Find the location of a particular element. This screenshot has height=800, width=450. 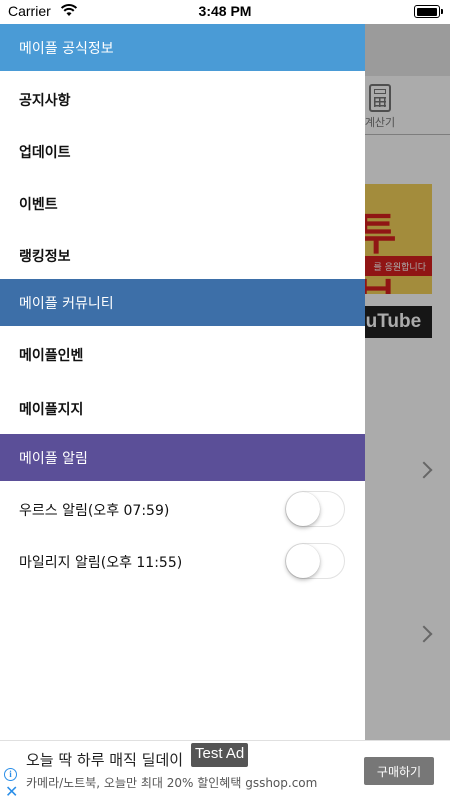

menu-item-ranking: 랭킹정보 is located at coordinates (182, 253).